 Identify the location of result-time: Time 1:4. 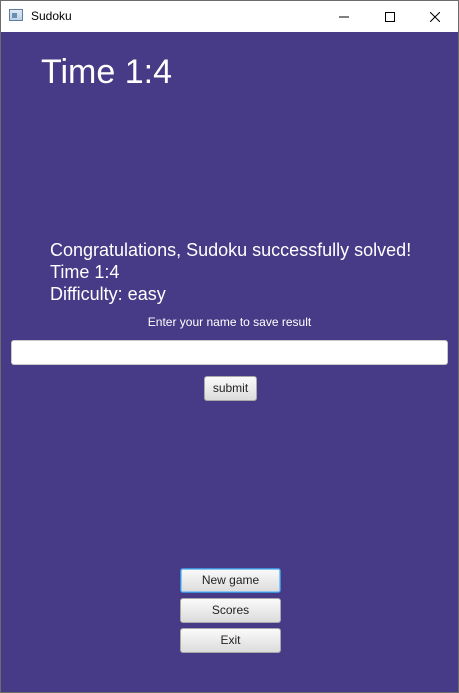
(85, 272).